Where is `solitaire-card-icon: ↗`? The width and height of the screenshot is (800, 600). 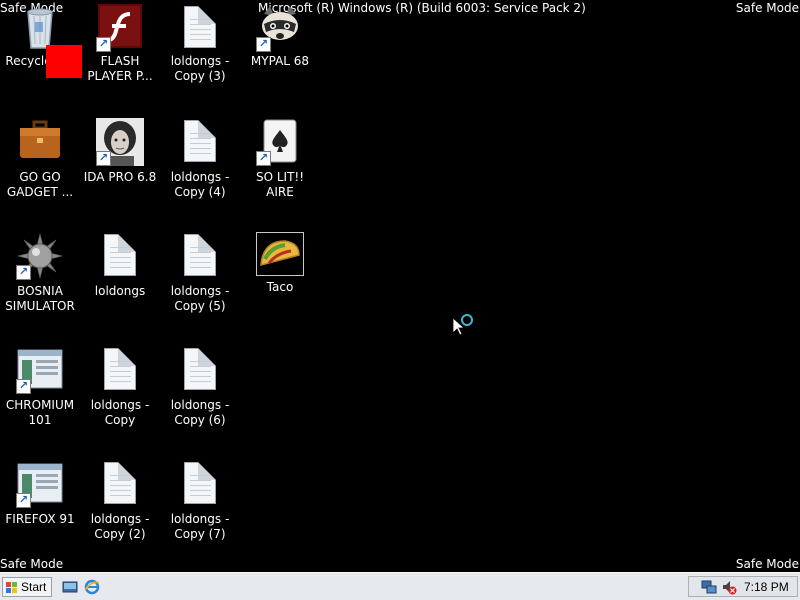 solitaire-card-icon: ↗ is located at coordinates (280, 142).